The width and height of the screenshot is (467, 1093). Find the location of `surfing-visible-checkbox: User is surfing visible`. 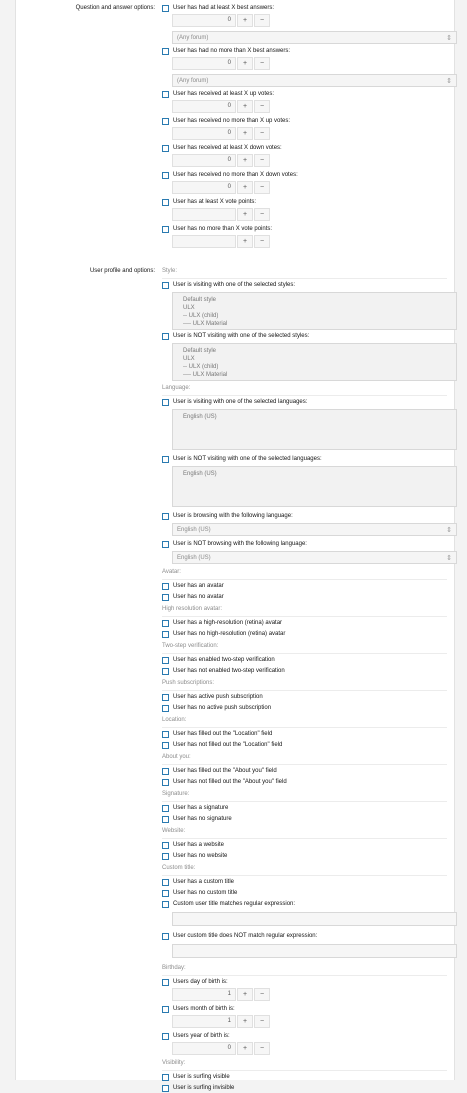

surfing-visible-checkbox: User is surfing visible is located at coordinates (304, 1077).